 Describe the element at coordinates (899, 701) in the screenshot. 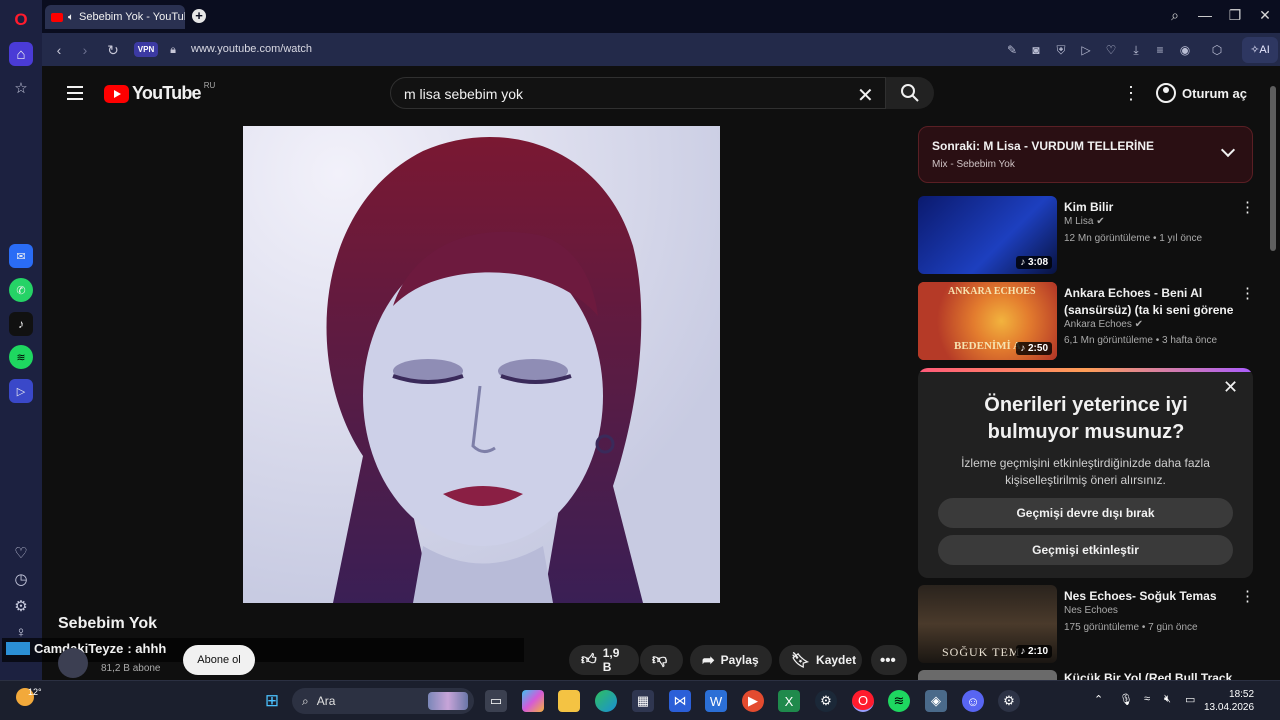

I see `spotify-taskbar-icon: ≋` at that location.